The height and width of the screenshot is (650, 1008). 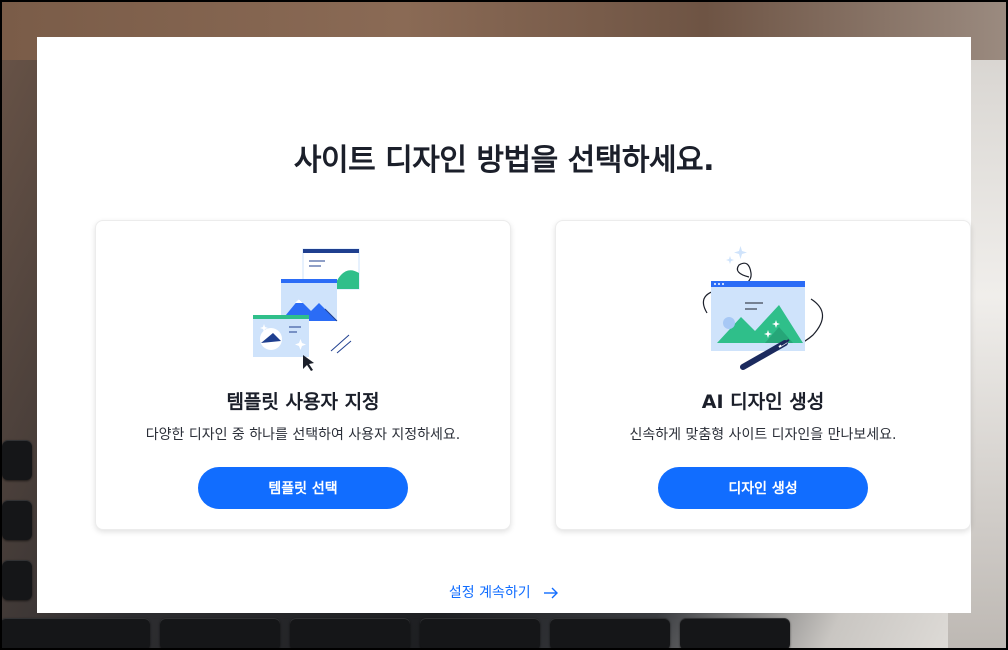 What do you see at coordinates (763, 435) in the screenshot?
I see `ai-design-card-description: 신속하게 맞춤형 사이트 디자인을 만나보세요.` at bounding box center [763, 435].